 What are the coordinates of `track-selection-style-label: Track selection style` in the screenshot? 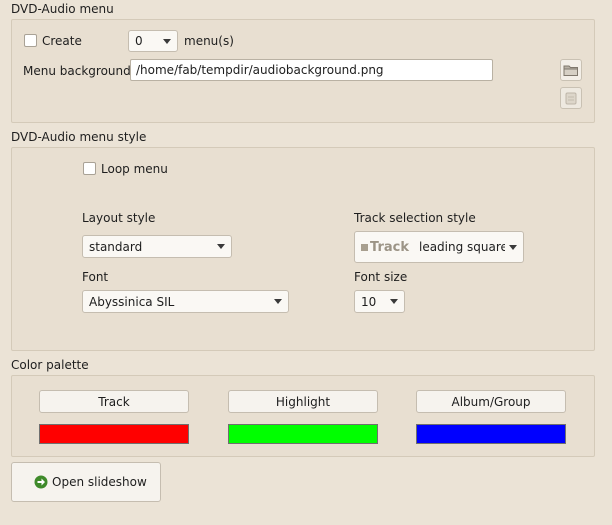 It's located at (415, 218).